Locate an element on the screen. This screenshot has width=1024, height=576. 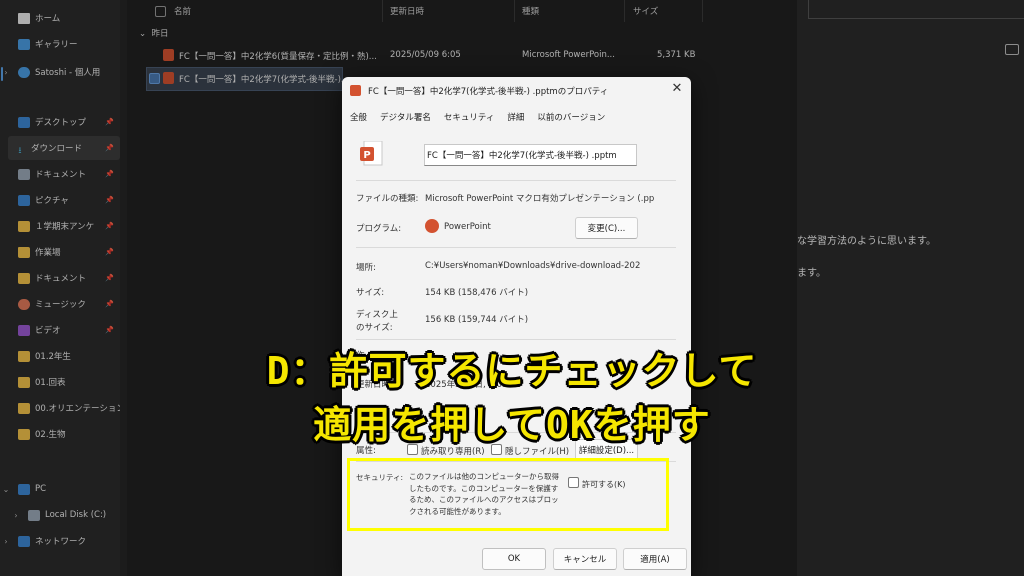
pictures-icon is located at coordinates (24, 200).